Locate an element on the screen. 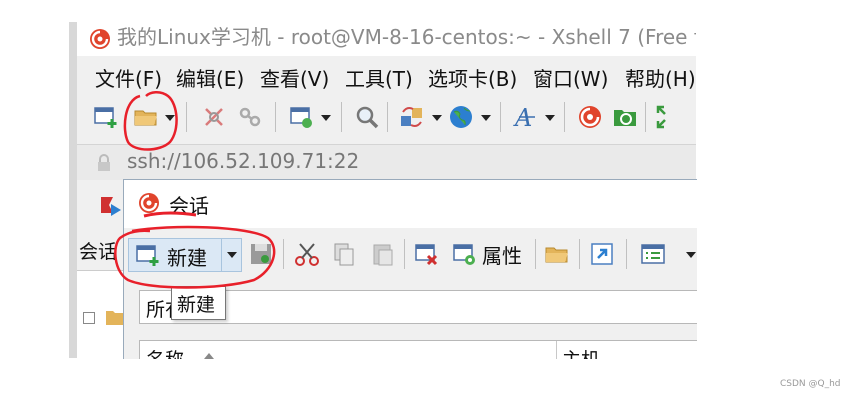 The image size is (854, 401). main-toolbar: A is located at coordinates (386, 119).